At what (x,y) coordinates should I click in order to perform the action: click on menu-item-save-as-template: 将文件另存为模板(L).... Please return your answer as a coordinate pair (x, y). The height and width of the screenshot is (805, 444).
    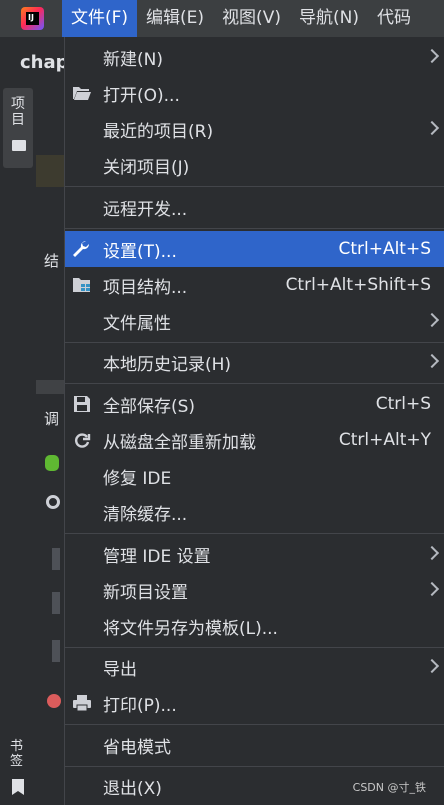
    Looking at the image, I should click on (254, 626).